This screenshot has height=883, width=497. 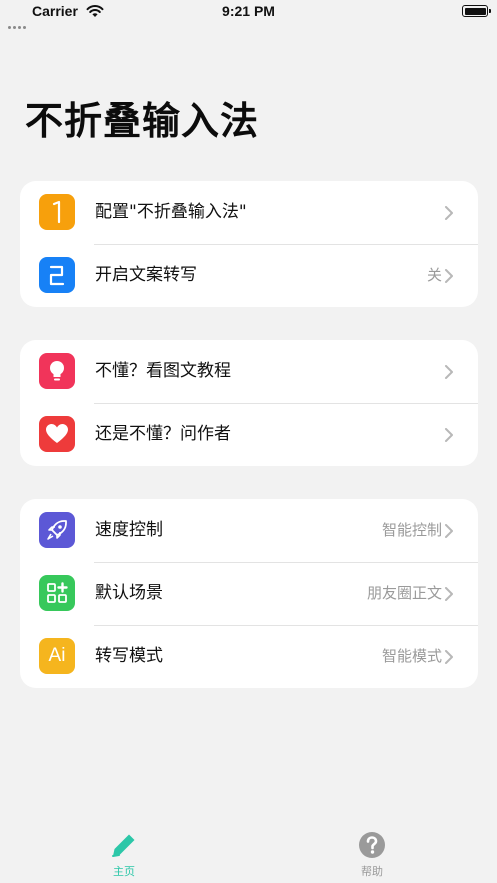 I want to click on status-time: 9:21 PM, so click(x=248, y=11).